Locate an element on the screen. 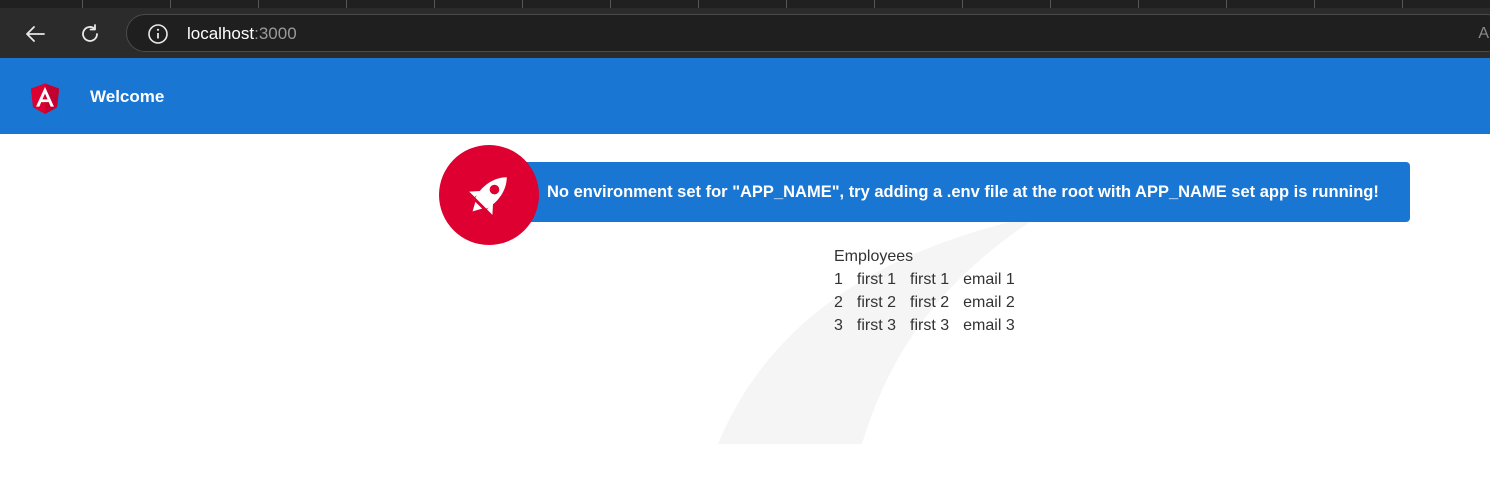  employee-email: email 3 is located at coordinates (989, 325).